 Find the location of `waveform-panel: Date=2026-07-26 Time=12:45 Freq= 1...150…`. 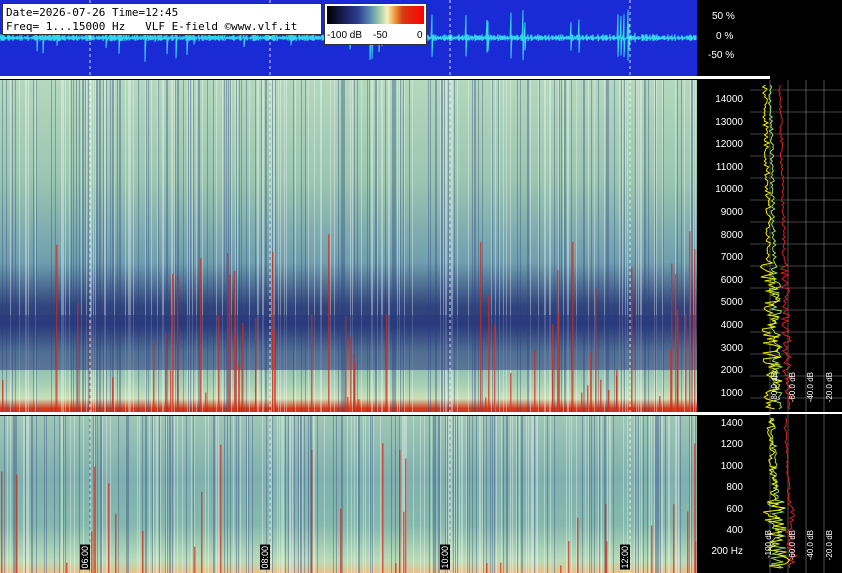

waveform-panel: Date=2026-07-26 Time=12:45 Freq= 1...150… is located at coordinates (348, 38).